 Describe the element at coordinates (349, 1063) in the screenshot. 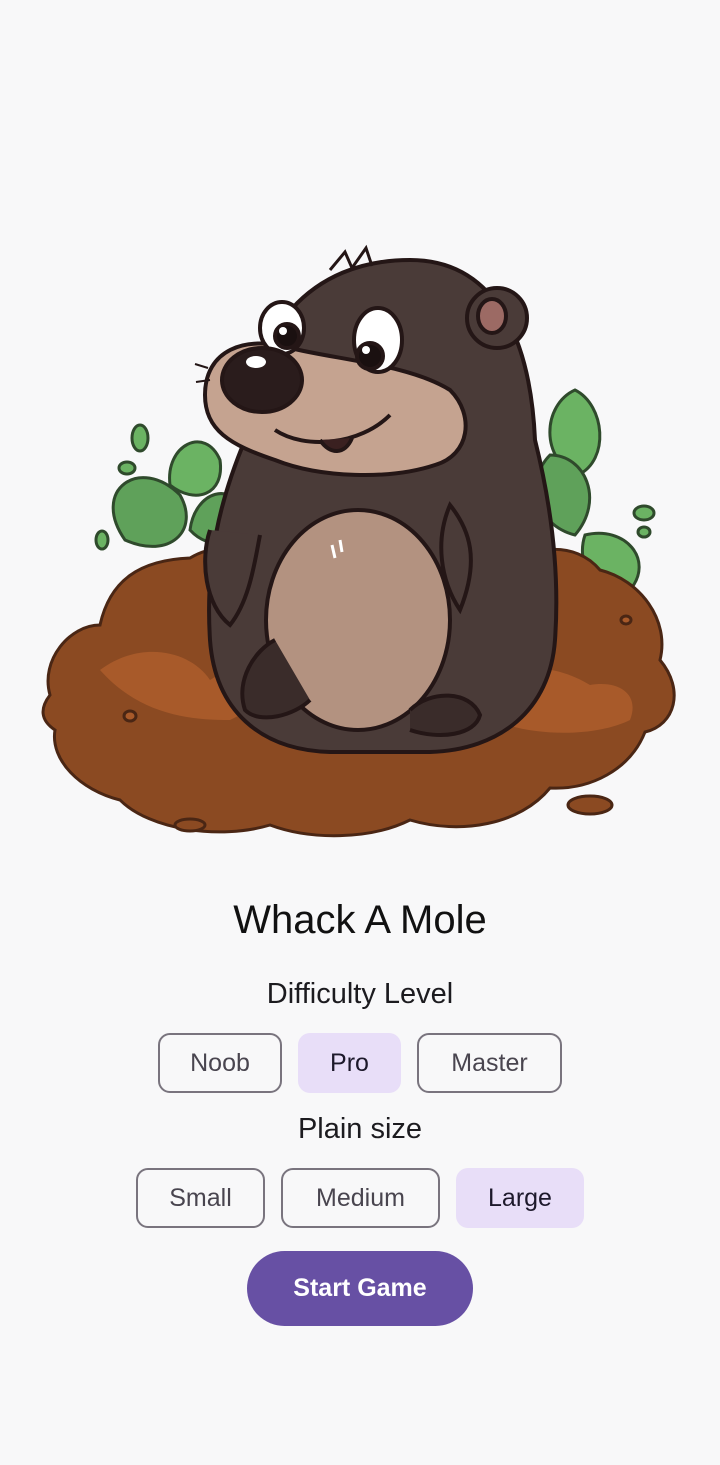

I see `difficulty-chip-pro: Pro` at that location.